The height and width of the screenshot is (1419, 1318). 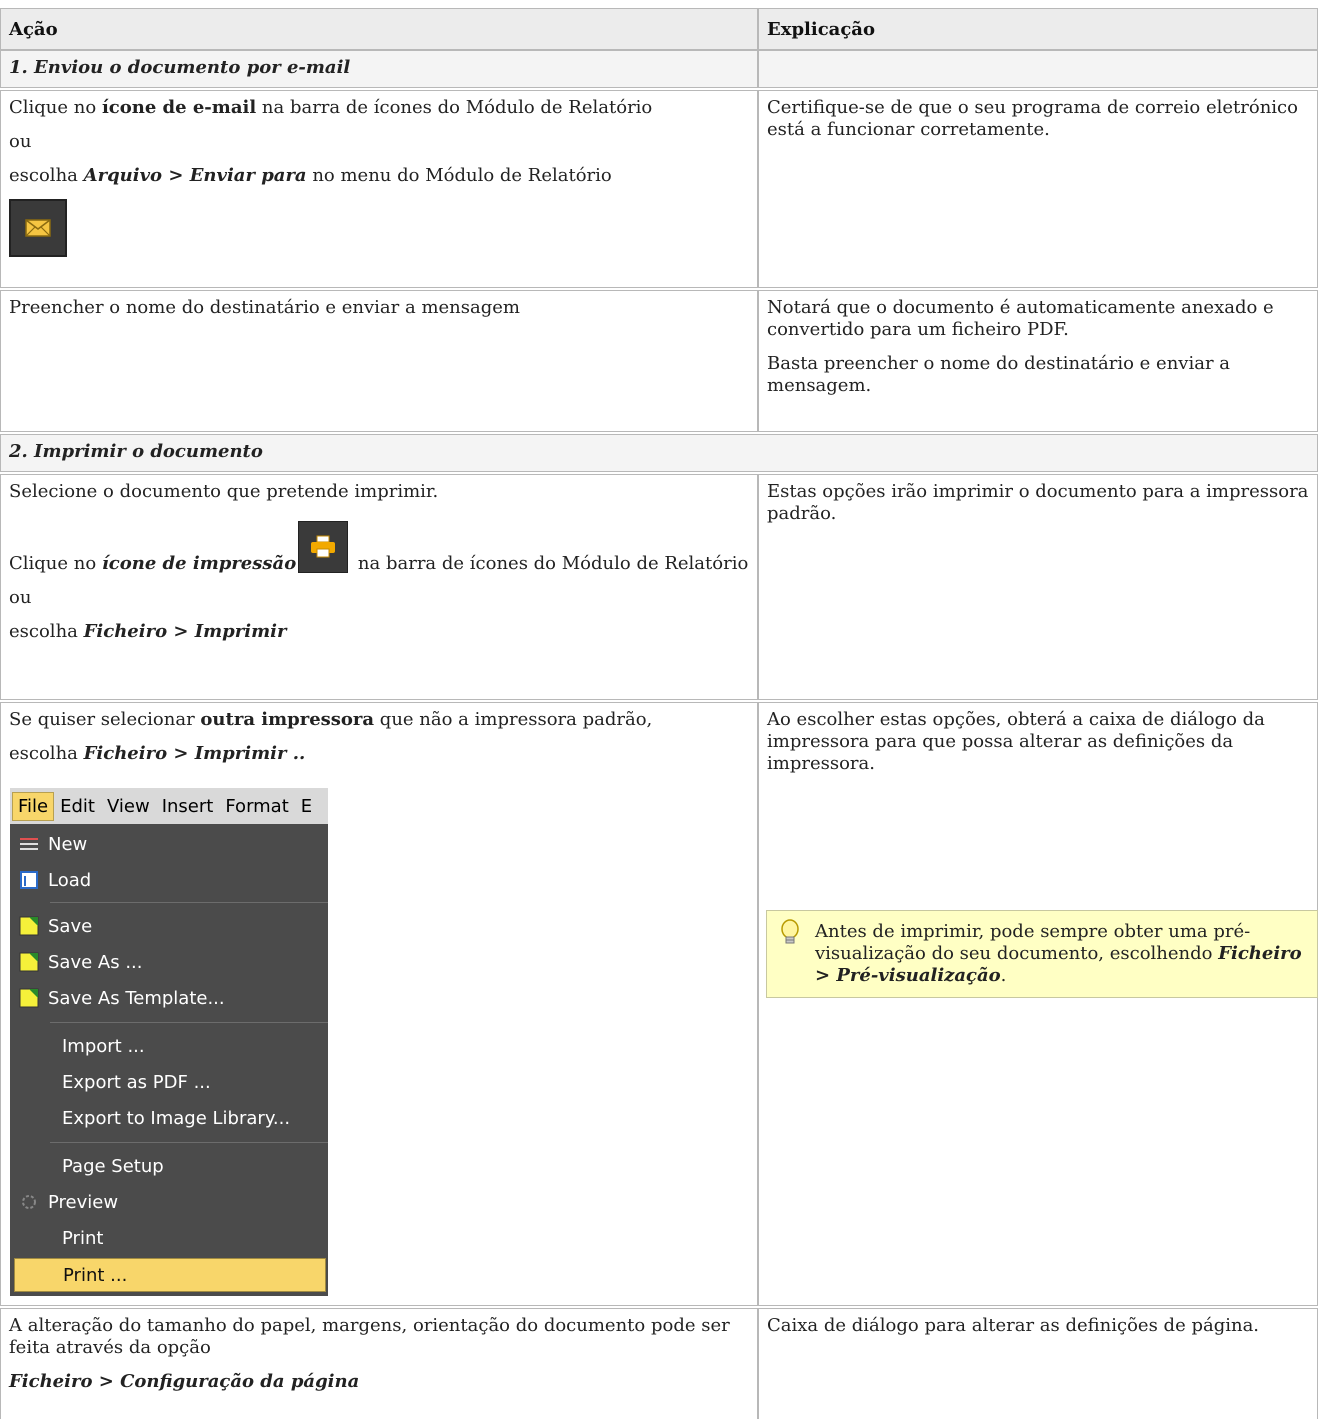 What do you see at coordinates (184, 1381) in the screenshot?
I see `page-setup-menu-step: Ficheiro > Configuração da página` at bounding box center [184, 1381].